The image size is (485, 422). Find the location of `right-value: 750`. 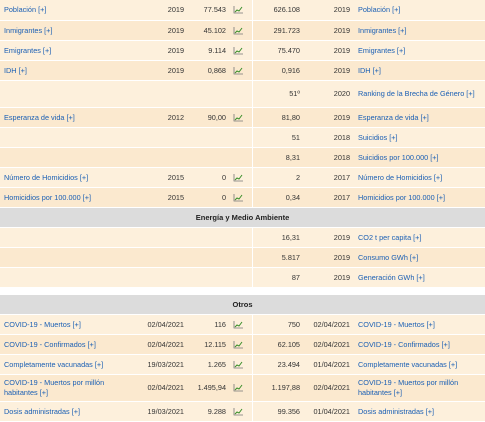

right-value: 750 is located at coordinates (278, 324).